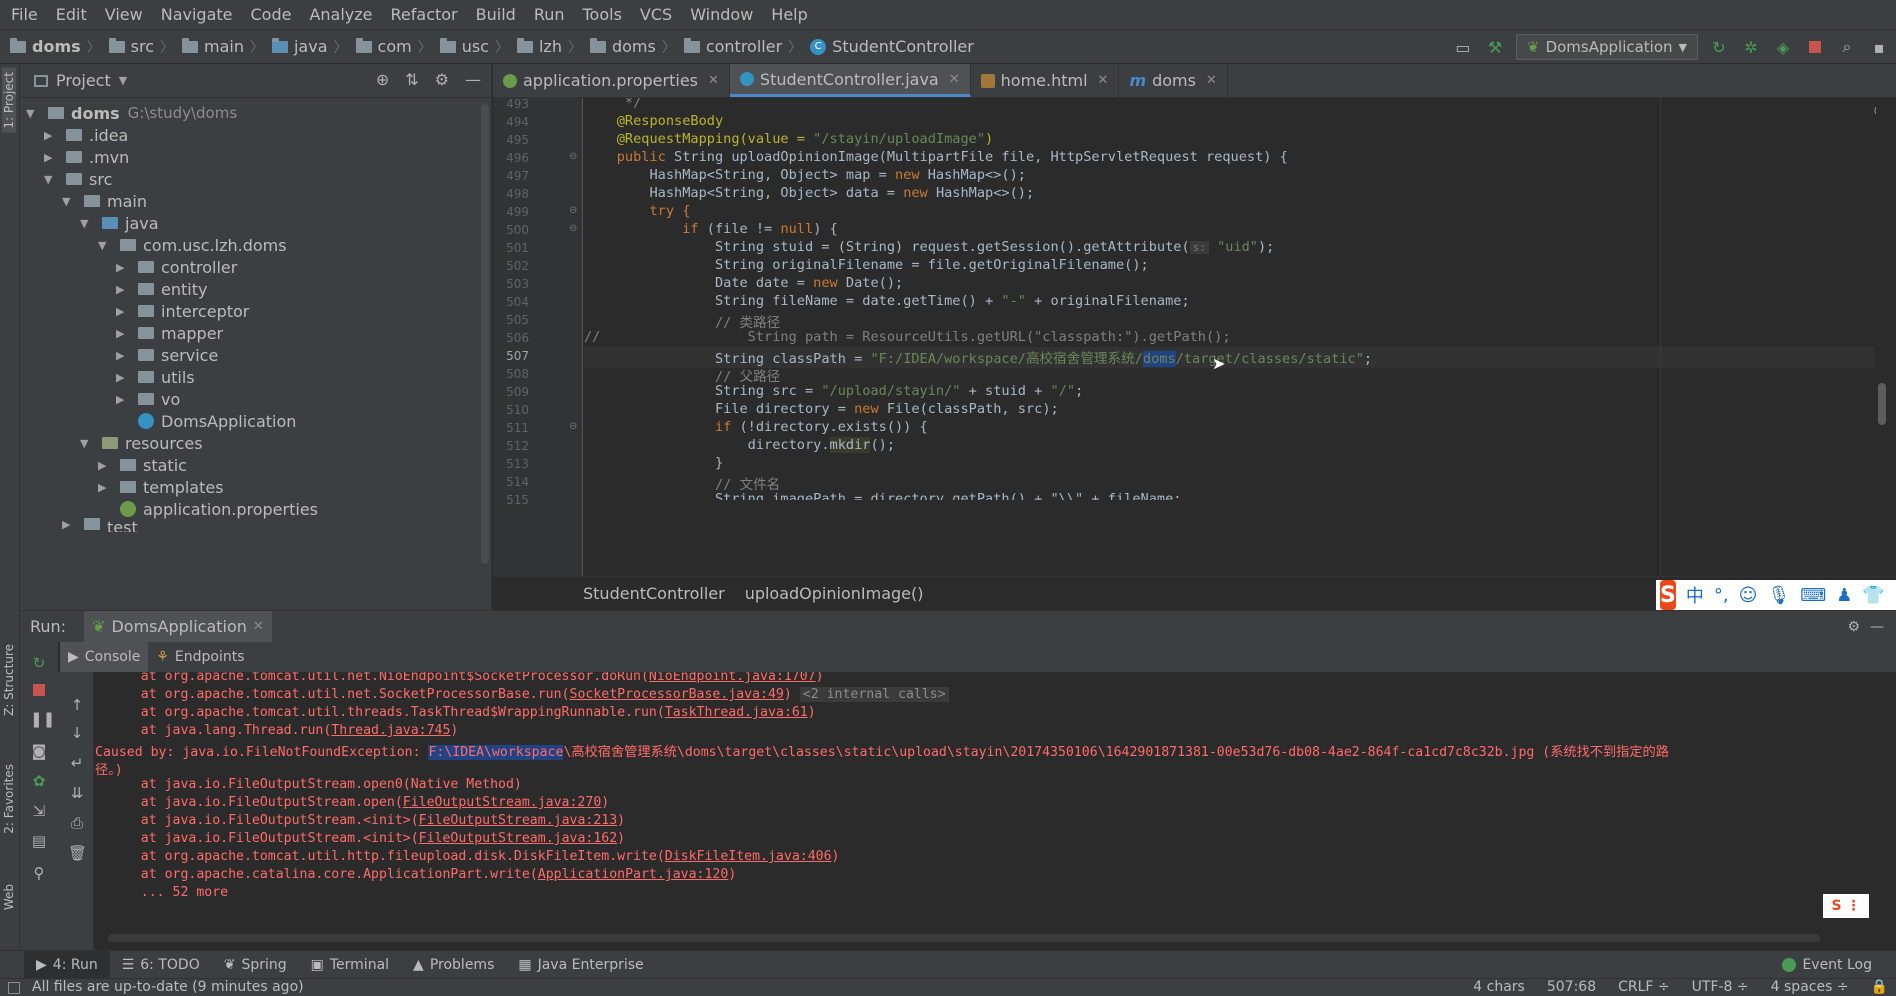 This screenshot has width=1896, height=996. Describe the element at coordinates (654, 593) in the screenshot. I see `breadcrumb-class: StudentController` at that location.